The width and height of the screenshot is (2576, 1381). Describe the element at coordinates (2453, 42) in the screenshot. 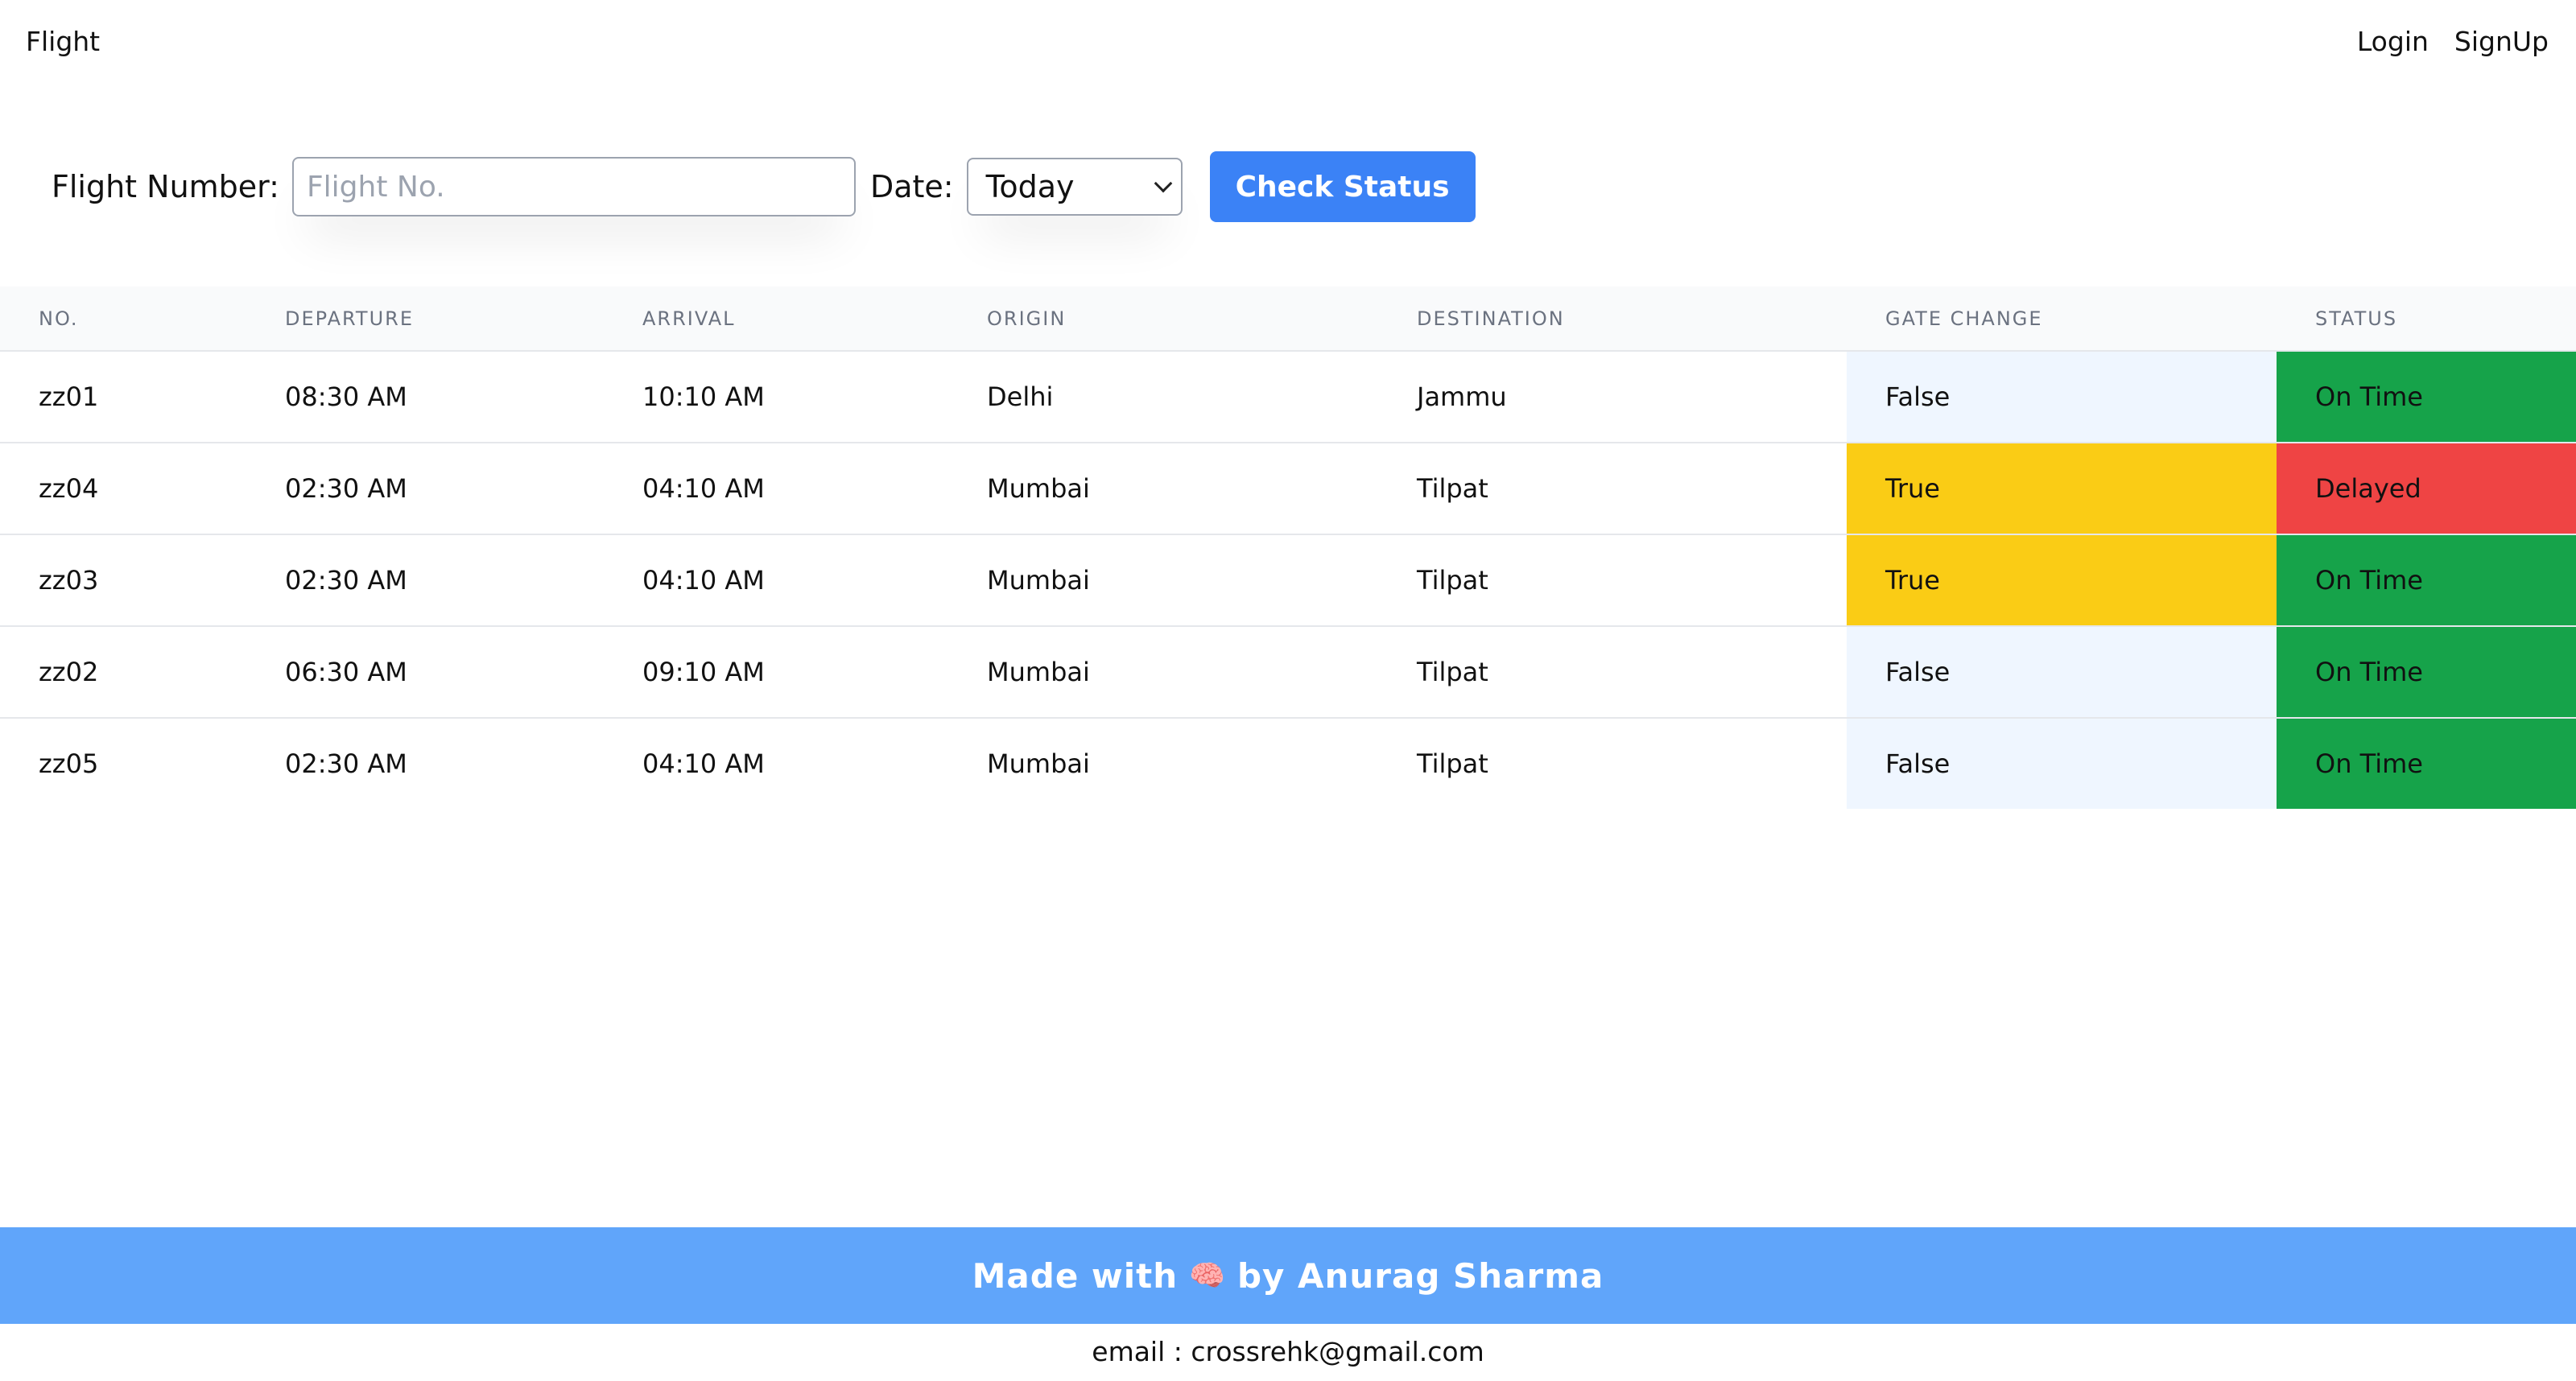

I see `nav-links: Login SignUp` at that location.